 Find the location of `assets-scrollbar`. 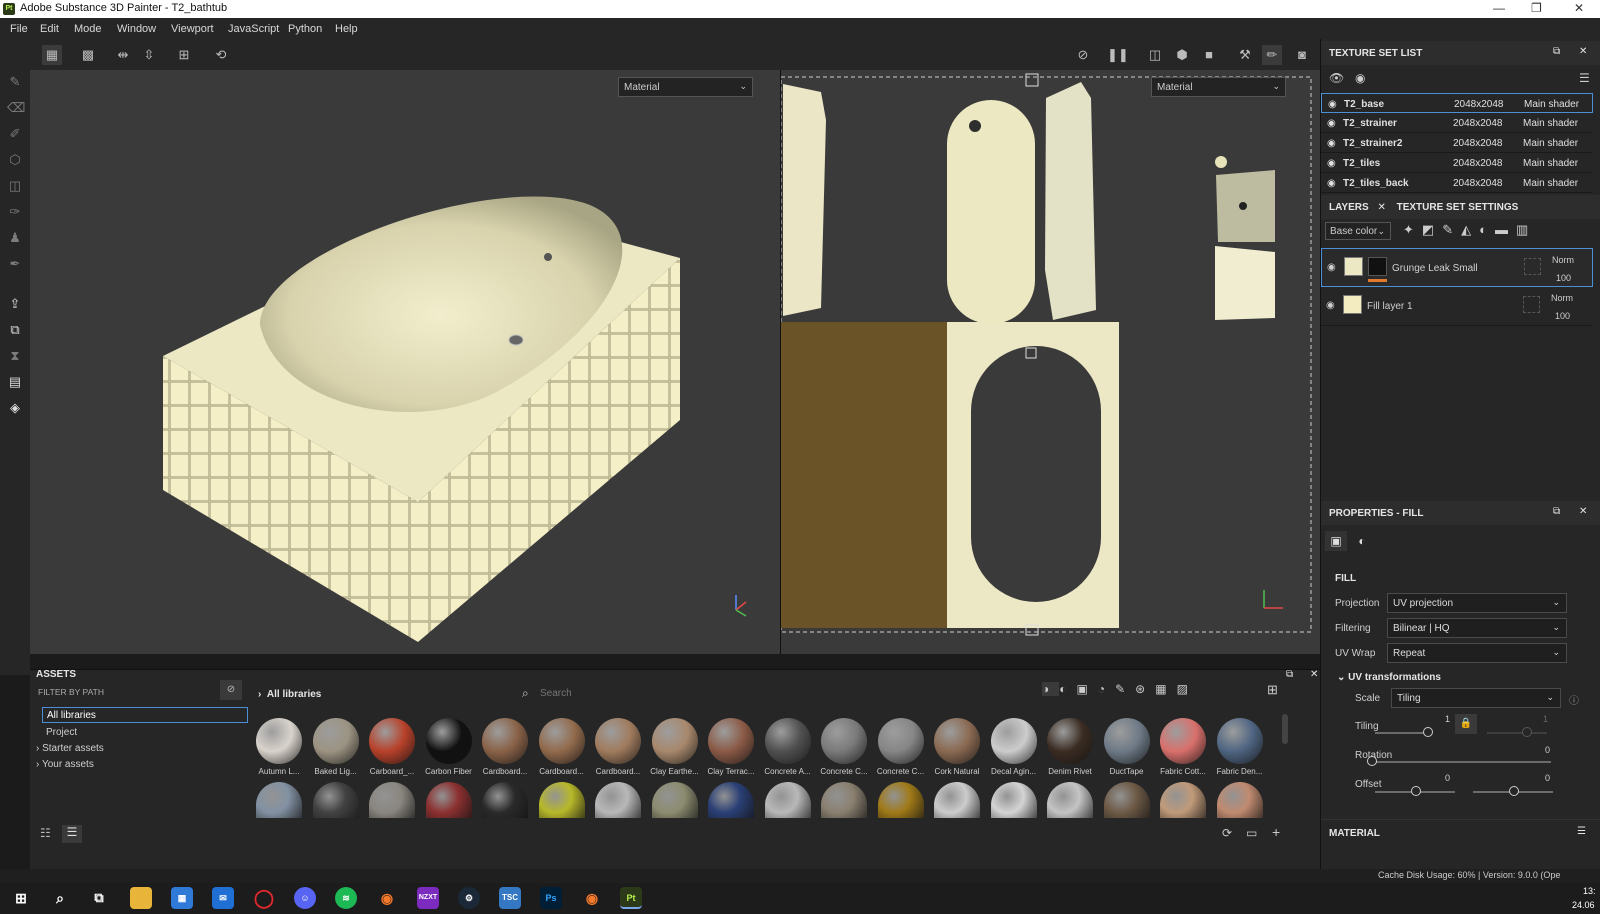

assets-scrollbar is located at coordinates (1285, 729).